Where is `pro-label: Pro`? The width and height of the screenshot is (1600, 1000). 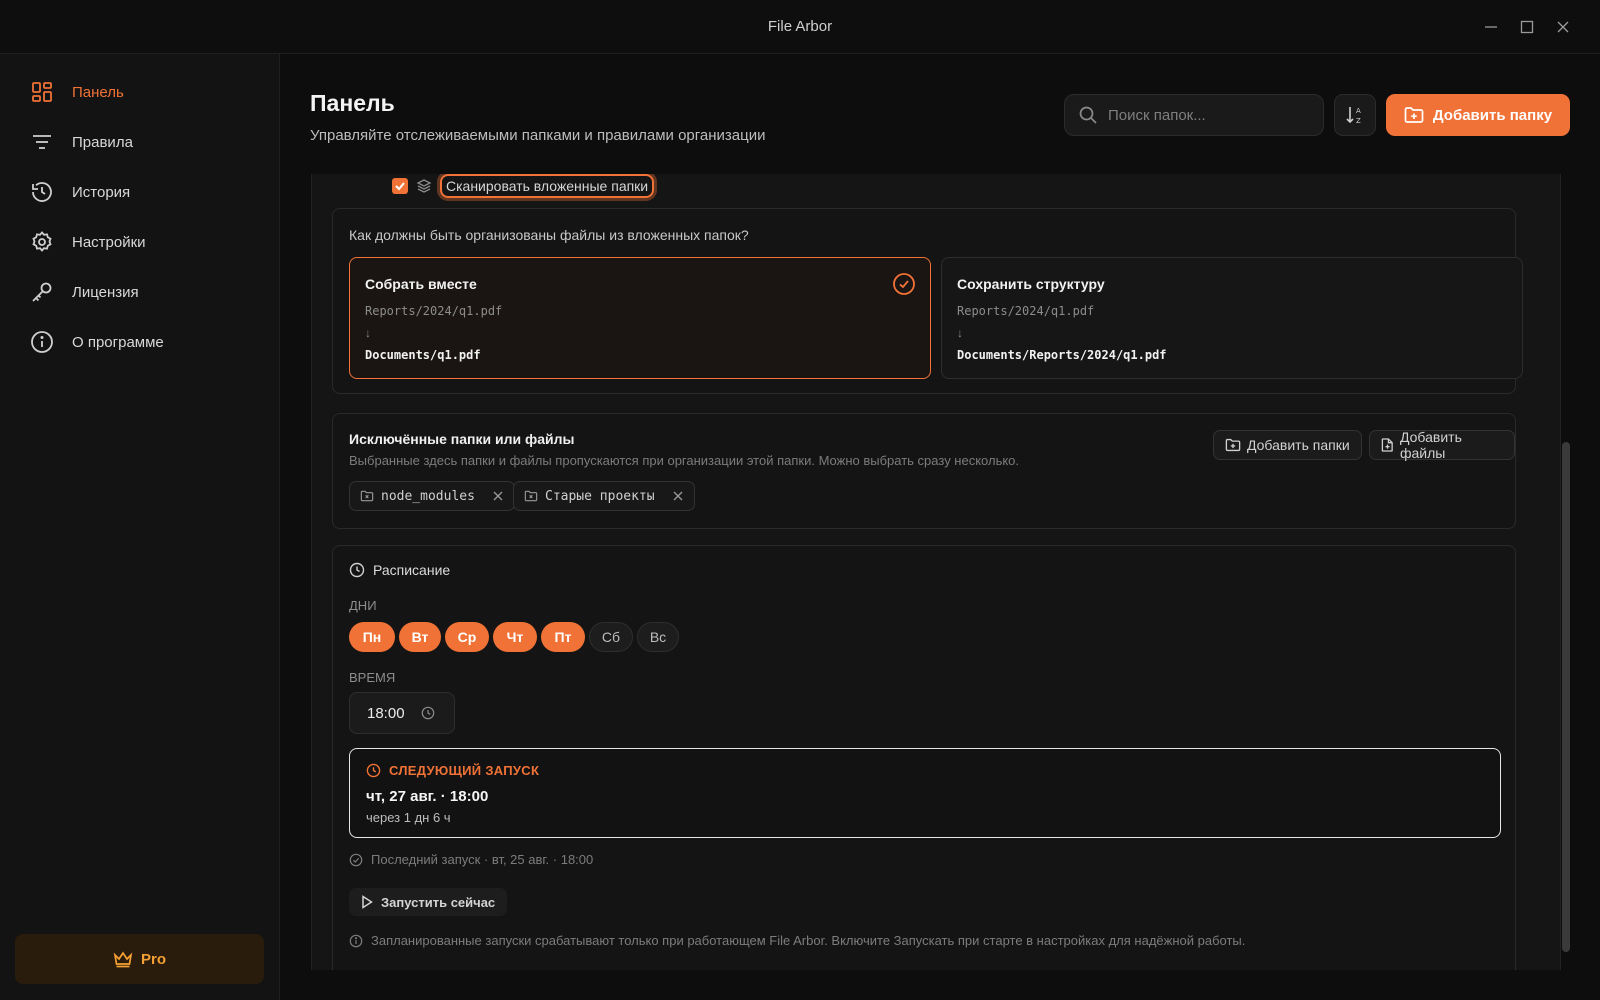 pro-label: Pro is located at coordinates (153, 959).